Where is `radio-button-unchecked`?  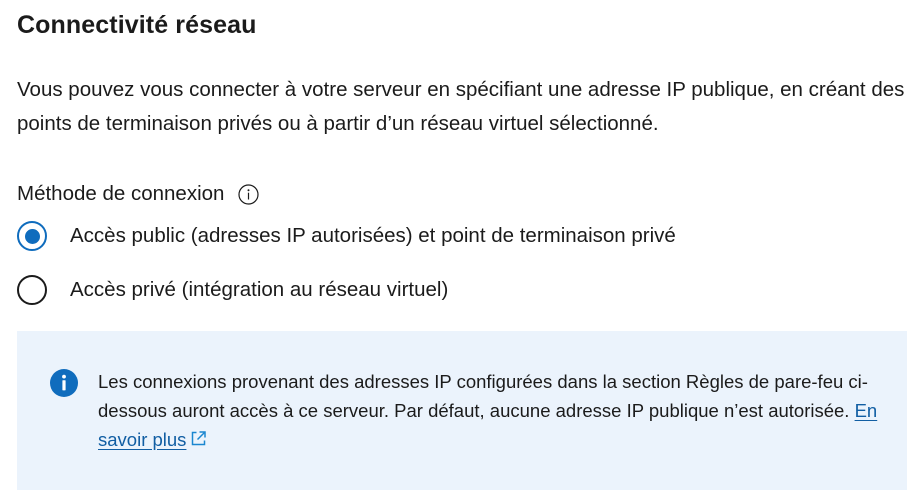 radio-button-unchecked is located at coordinates (32, 290).